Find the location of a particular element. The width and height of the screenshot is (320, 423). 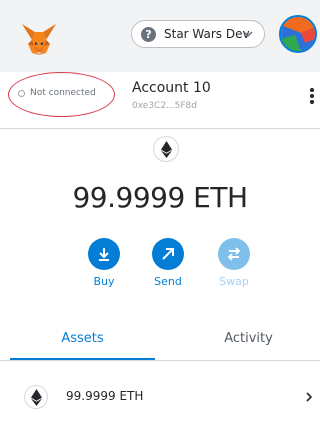

download-icon is located at coordinates (104, 254).